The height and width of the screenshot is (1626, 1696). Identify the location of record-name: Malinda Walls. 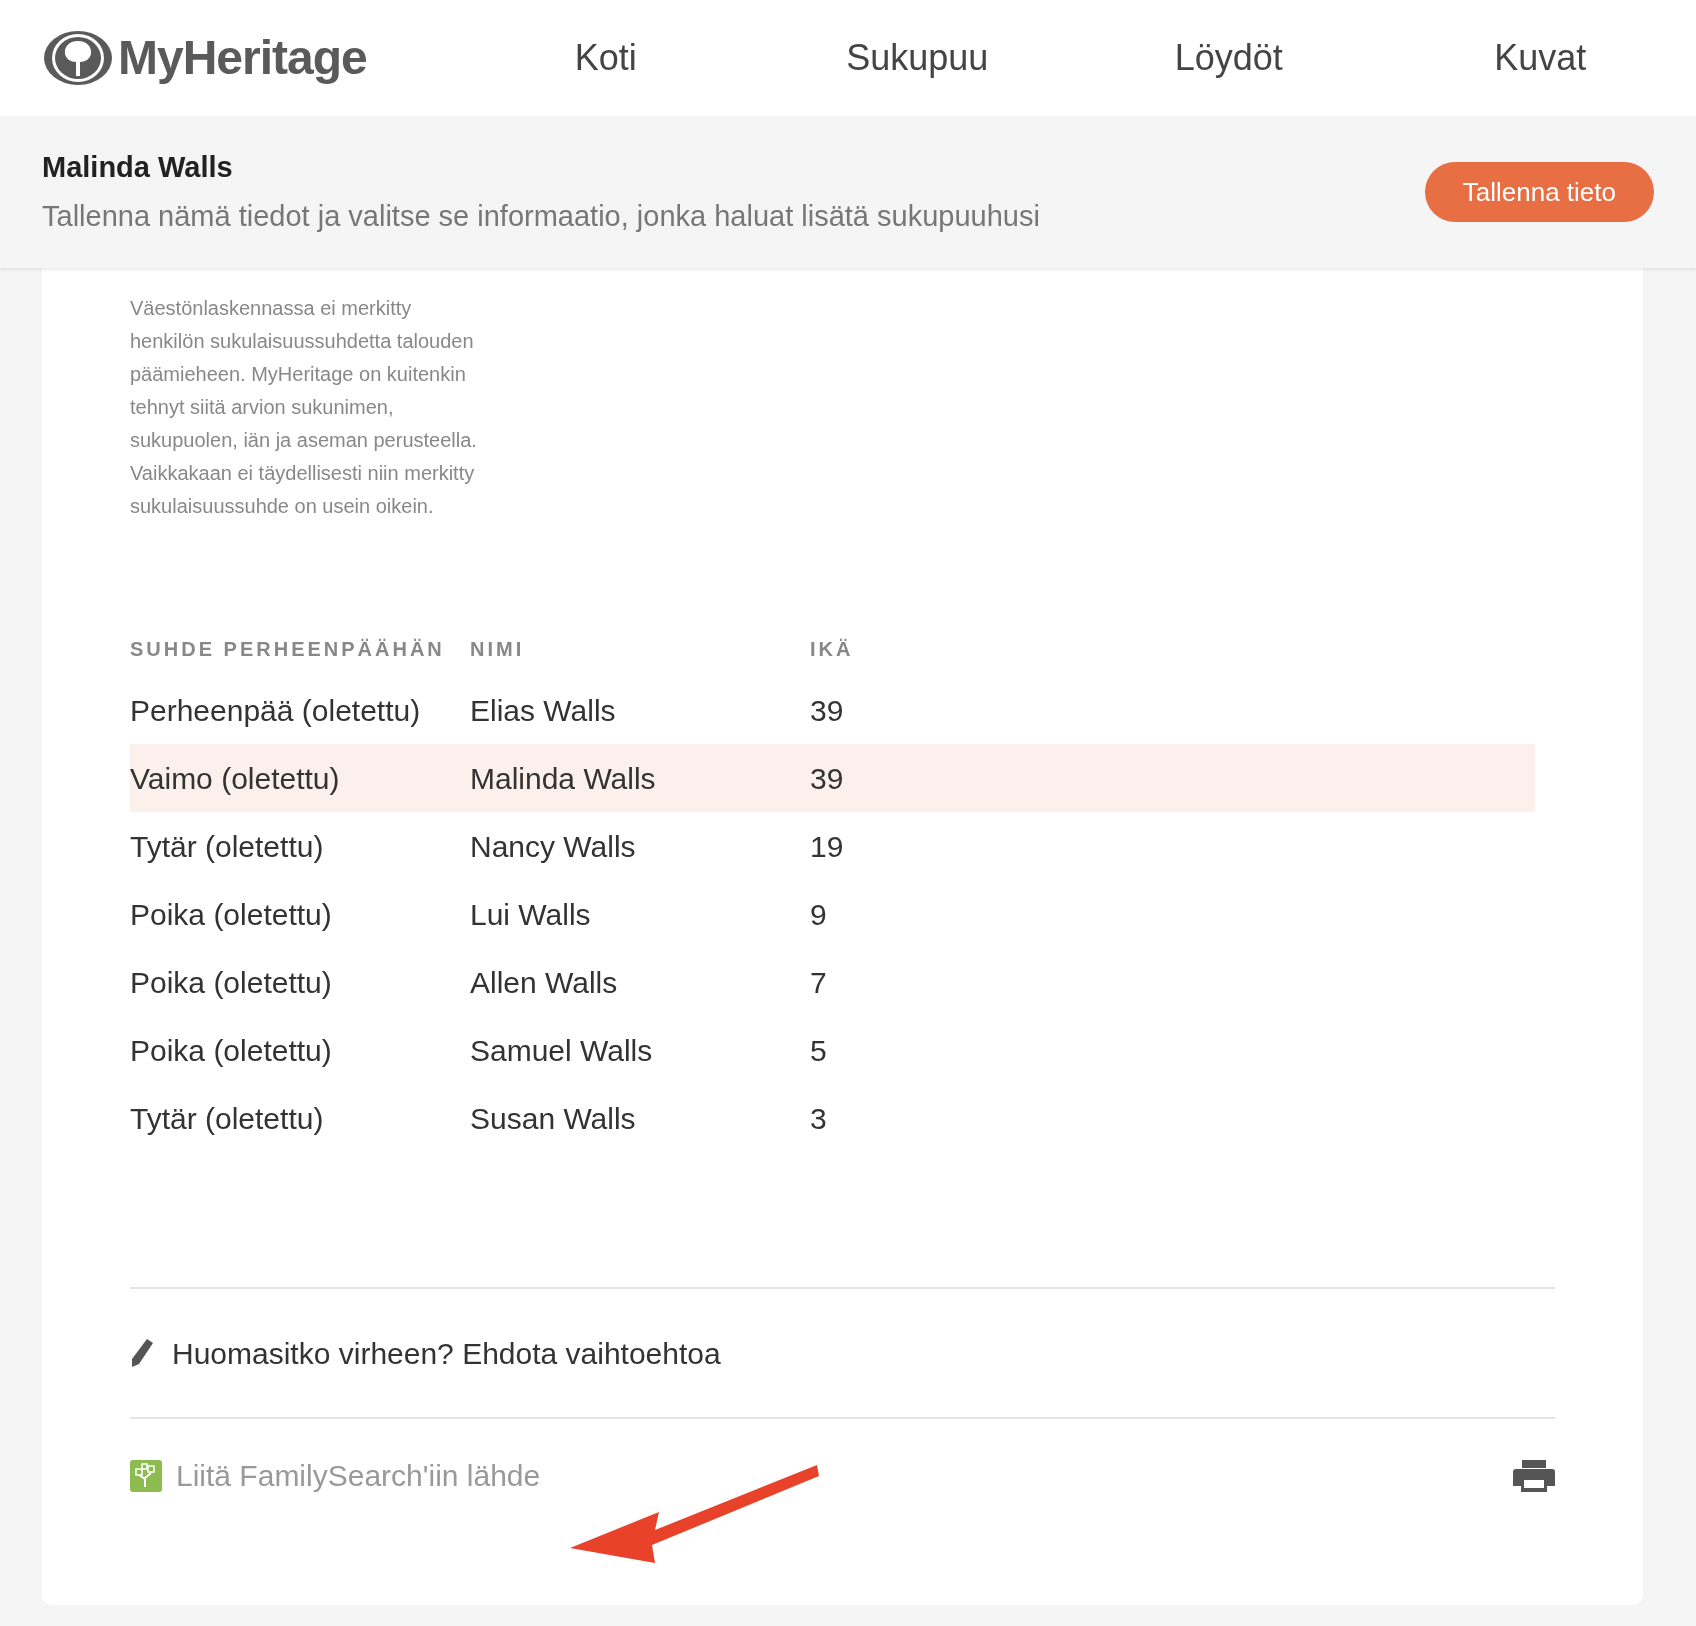
(138, 167).